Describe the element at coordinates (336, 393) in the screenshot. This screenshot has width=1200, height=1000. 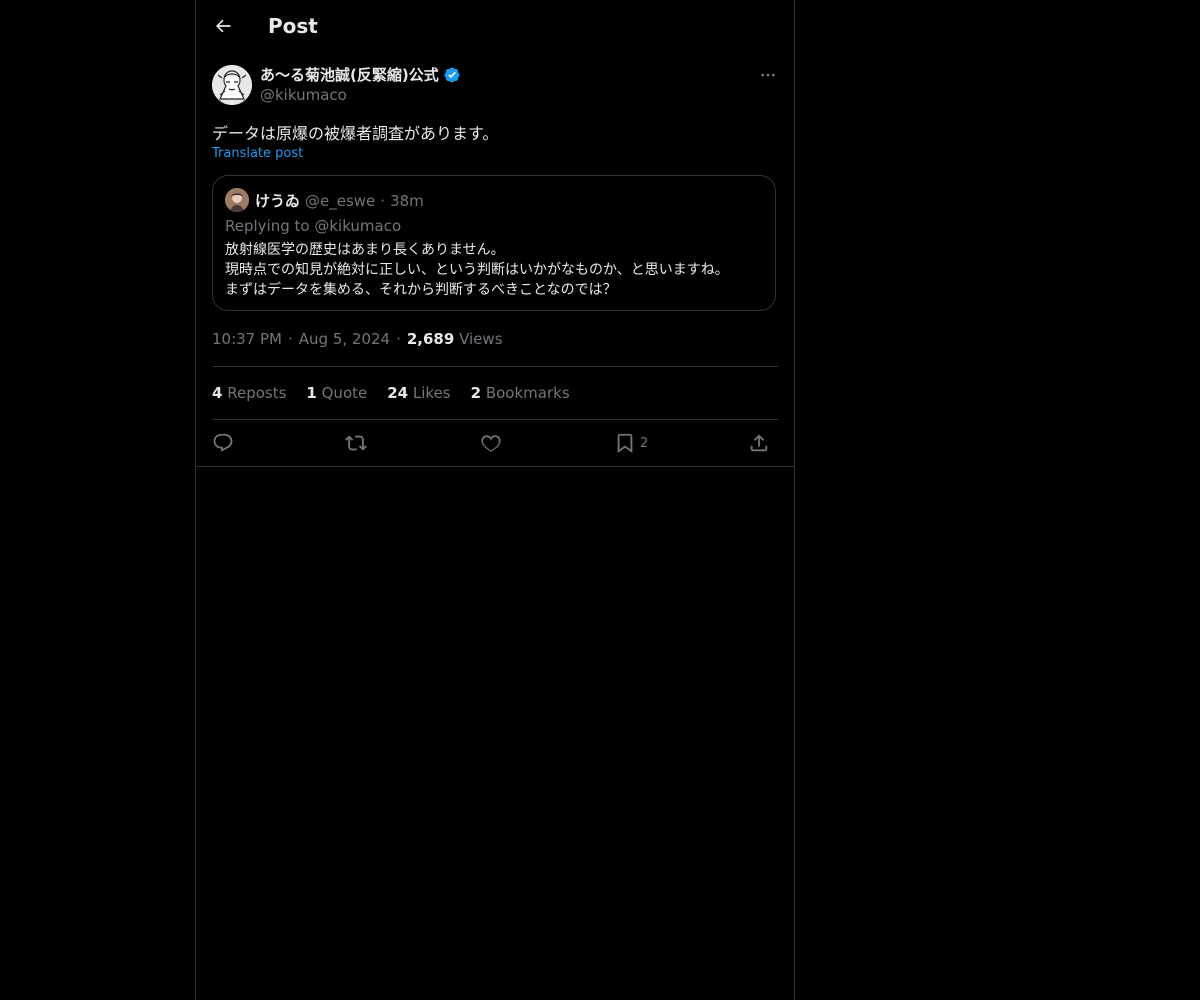
I see `quotes-stat: 1 Quote` at that location.